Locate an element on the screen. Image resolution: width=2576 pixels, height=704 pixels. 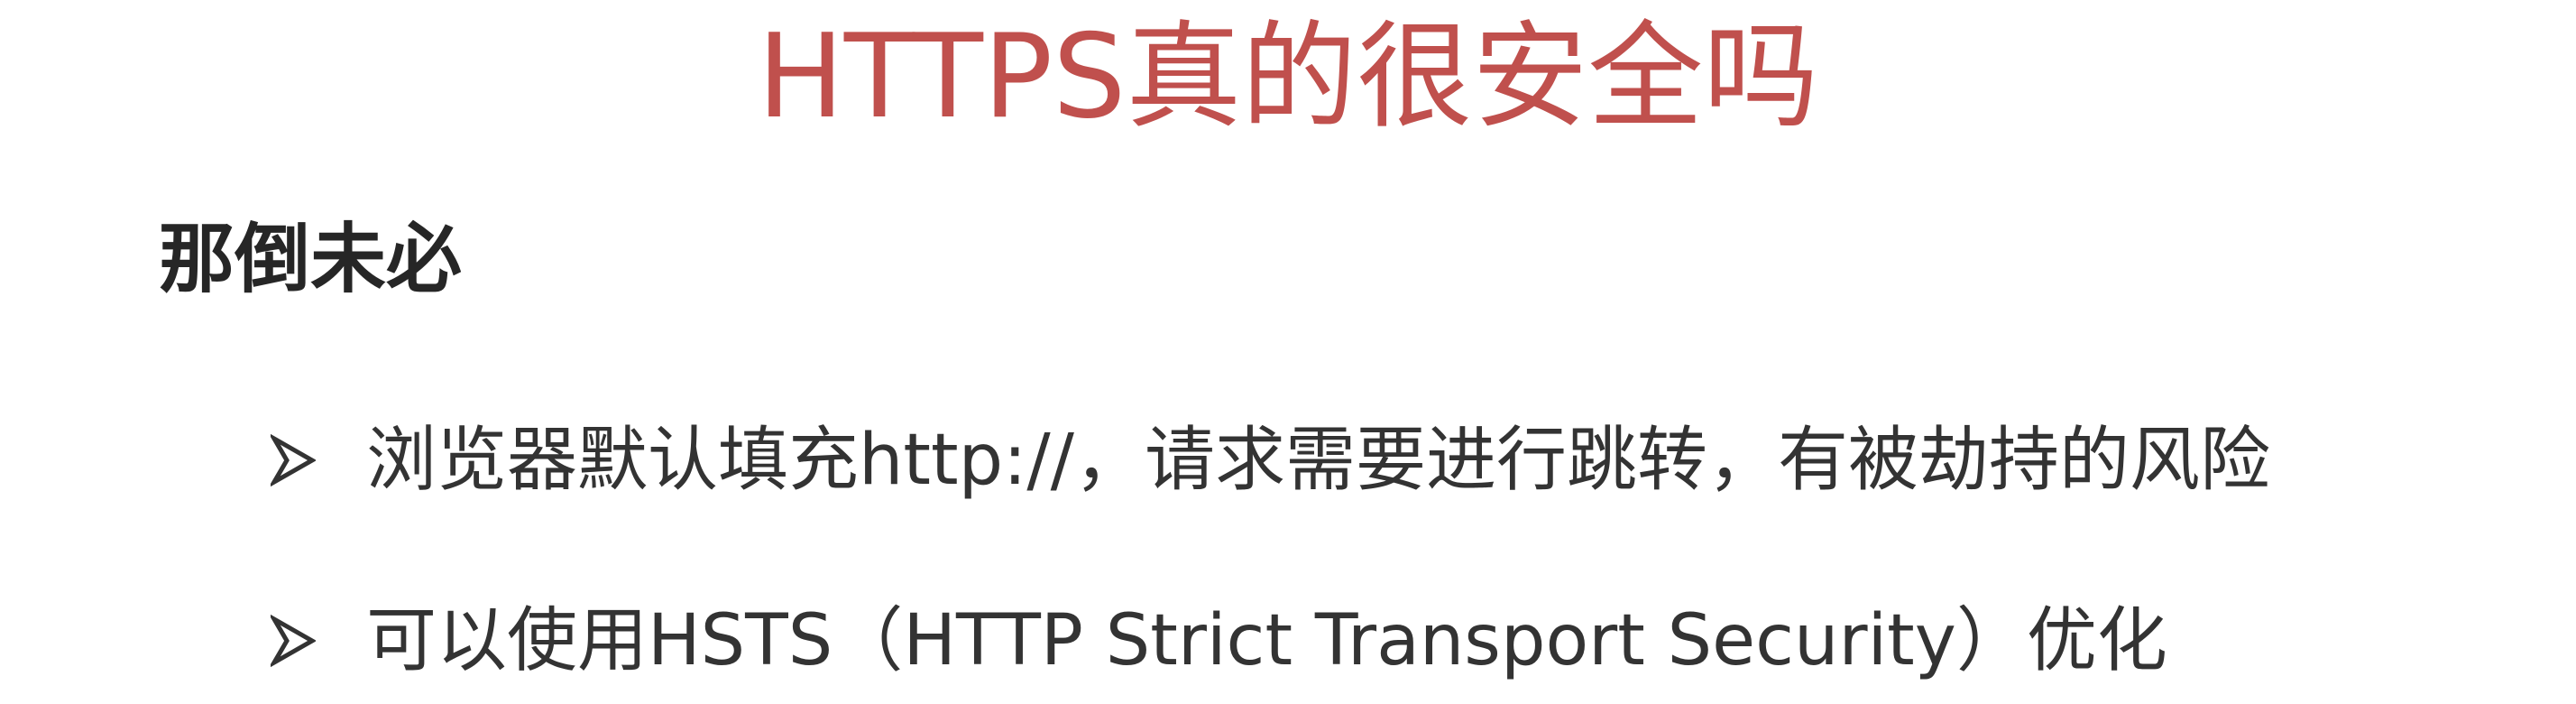
bullet-item: 浏览器默认填充http://，请求需要进行跳转，有被劫持的风险 is located at coordinates (1270, 460).